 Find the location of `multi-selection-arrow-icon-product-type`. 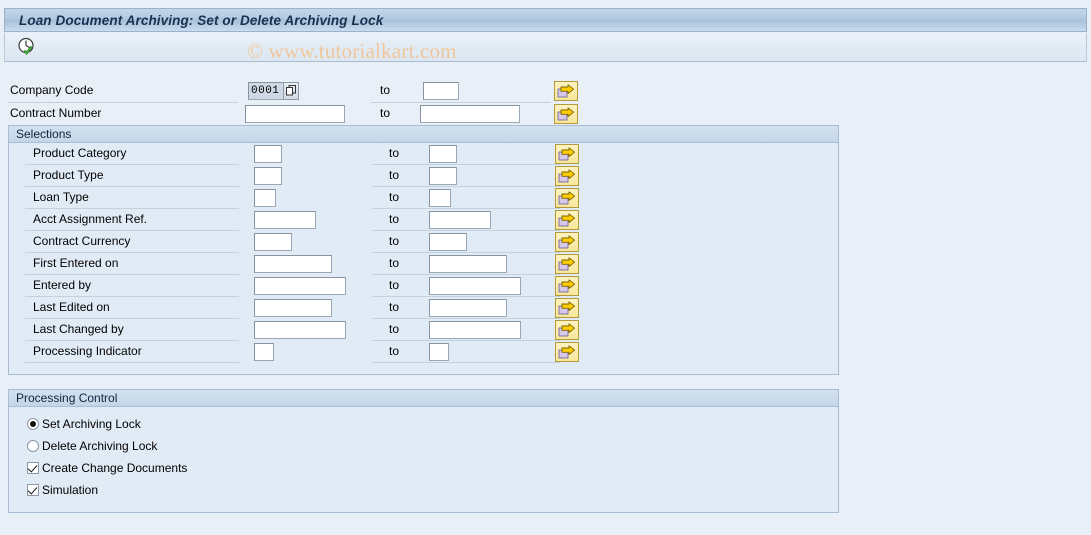

multi-selection-arrow-icon-product-type is located at coordinates (567, 176).